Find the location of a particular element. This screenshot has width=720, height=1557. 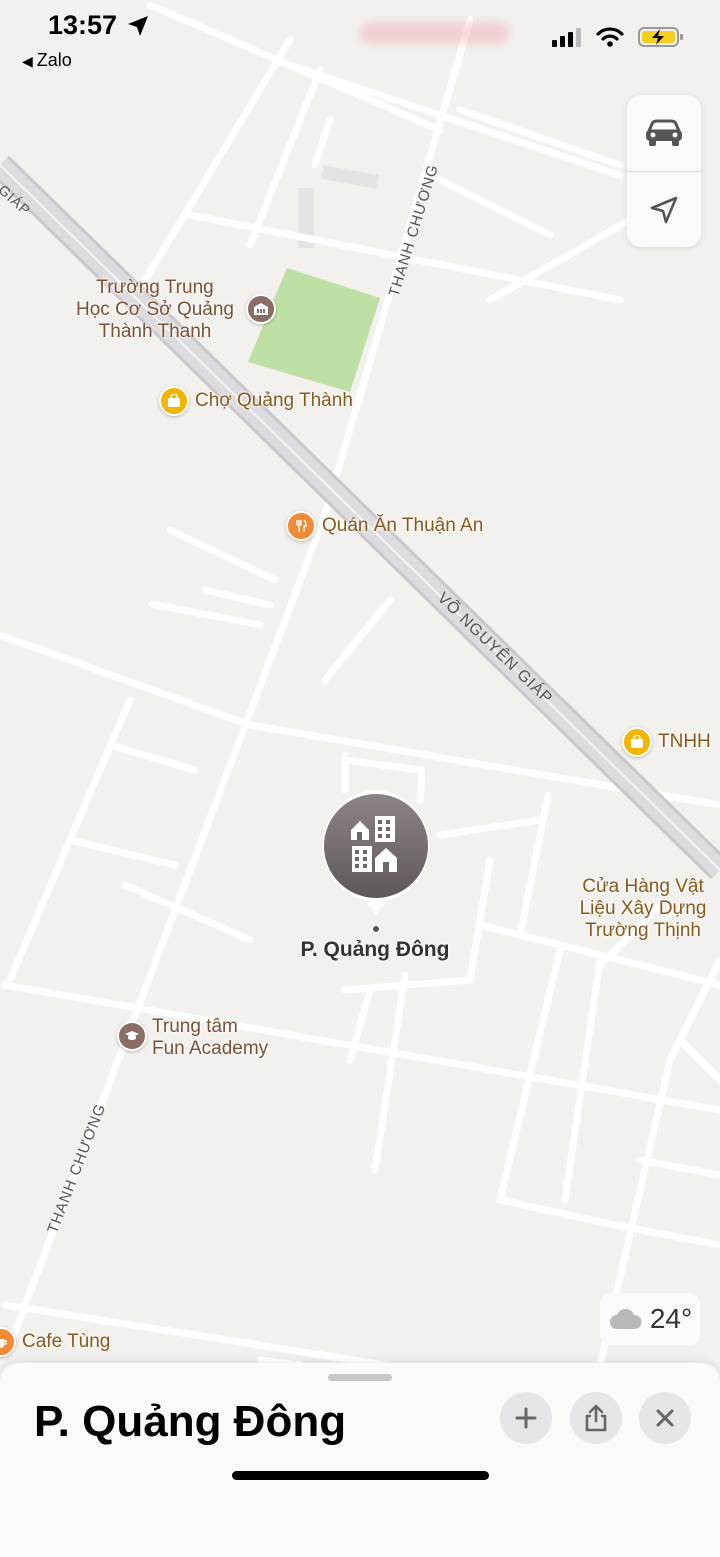

poi-cafe: Cafe Tùng is located at coordinates (55, 1342).